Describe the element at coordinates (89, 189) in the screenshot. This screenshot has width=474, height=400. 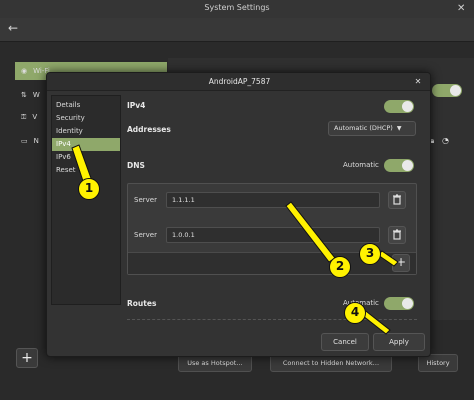
I see `callout-1: 1` at that location.